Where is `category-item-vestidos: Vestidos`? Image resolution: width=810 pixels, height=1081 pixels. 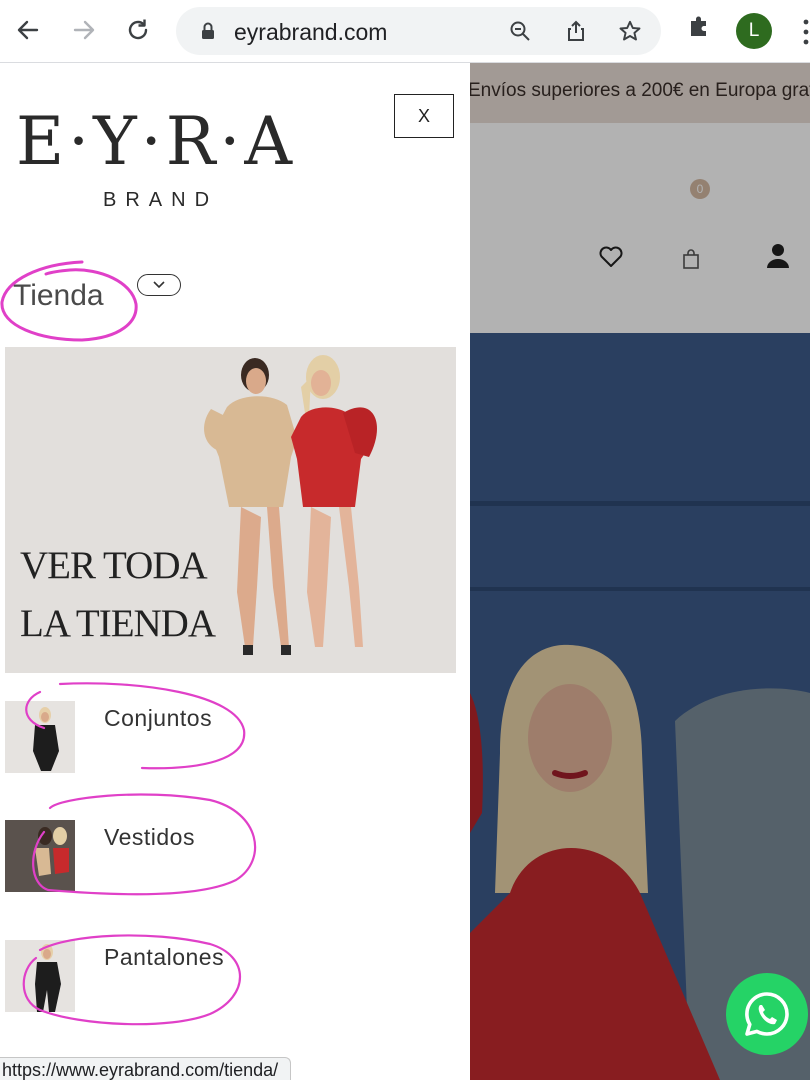 category-item-vestidos: Vestidos is located at coordinates (155, 856).